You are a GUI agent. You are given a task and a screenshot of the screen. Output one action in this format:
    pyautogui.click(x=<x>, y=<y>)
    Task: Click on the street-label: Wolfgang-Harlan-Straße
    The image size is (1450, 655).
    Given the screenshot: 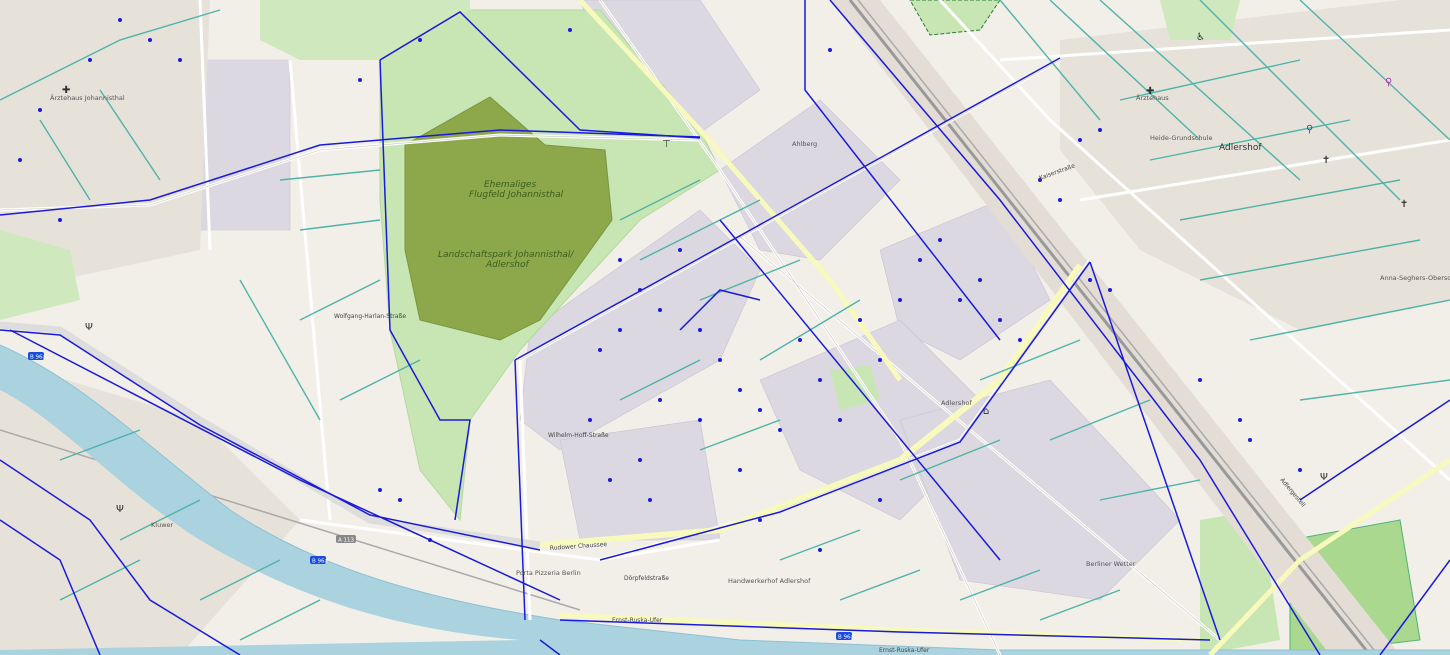 What is the action you would take?
    pyautogui.click(x=370, y=316)
    